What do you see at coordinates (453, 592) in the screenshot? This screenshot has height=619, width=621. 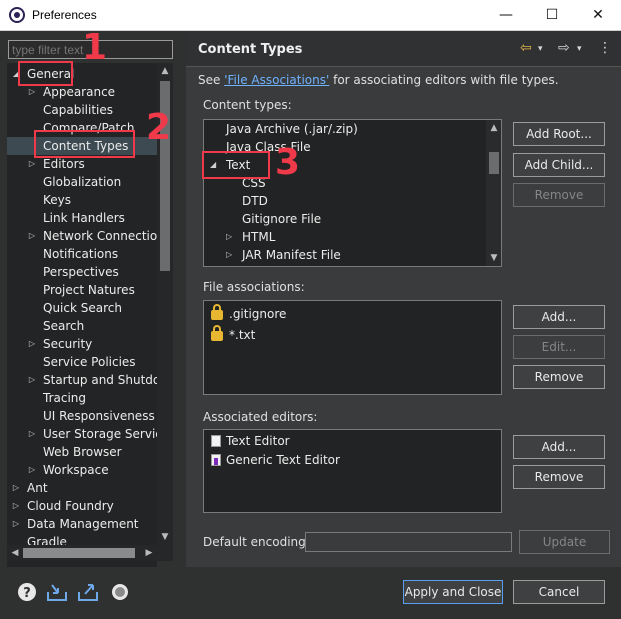 I see `apply-and-close-button: Apply and Close` at bounding box center [453, 592].